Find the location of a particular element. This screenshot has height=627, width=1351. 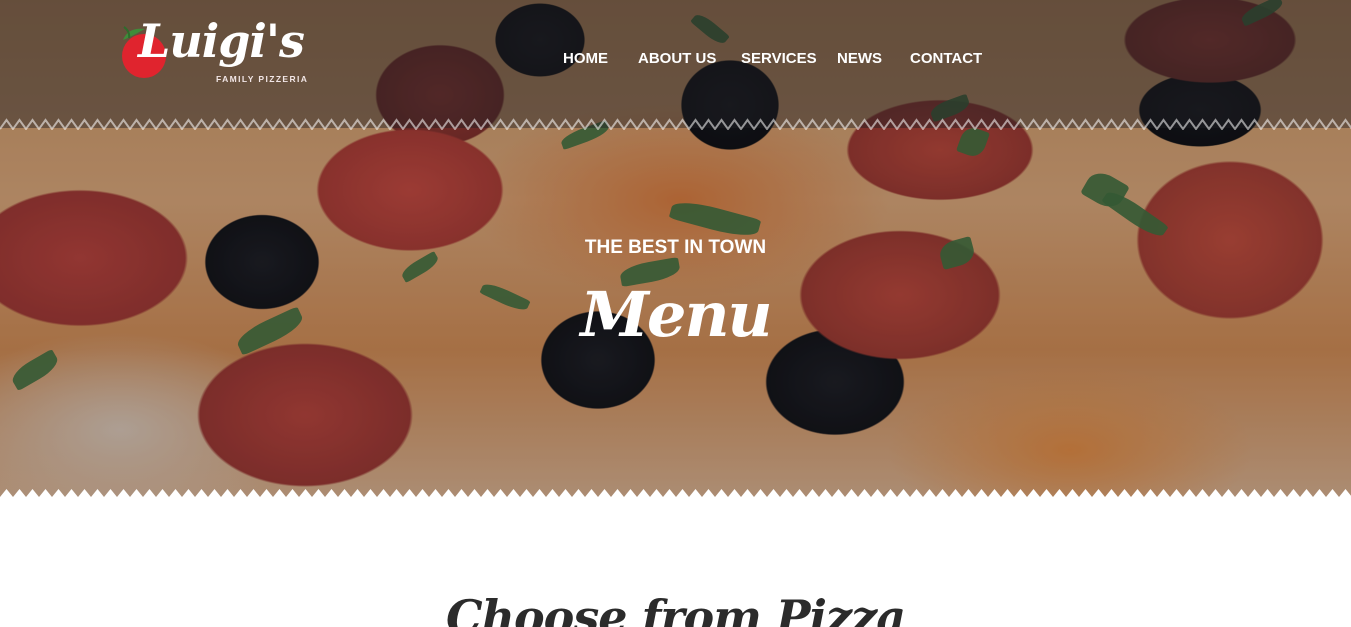

header-zigzag-edge is located at coordinates (675, 124).